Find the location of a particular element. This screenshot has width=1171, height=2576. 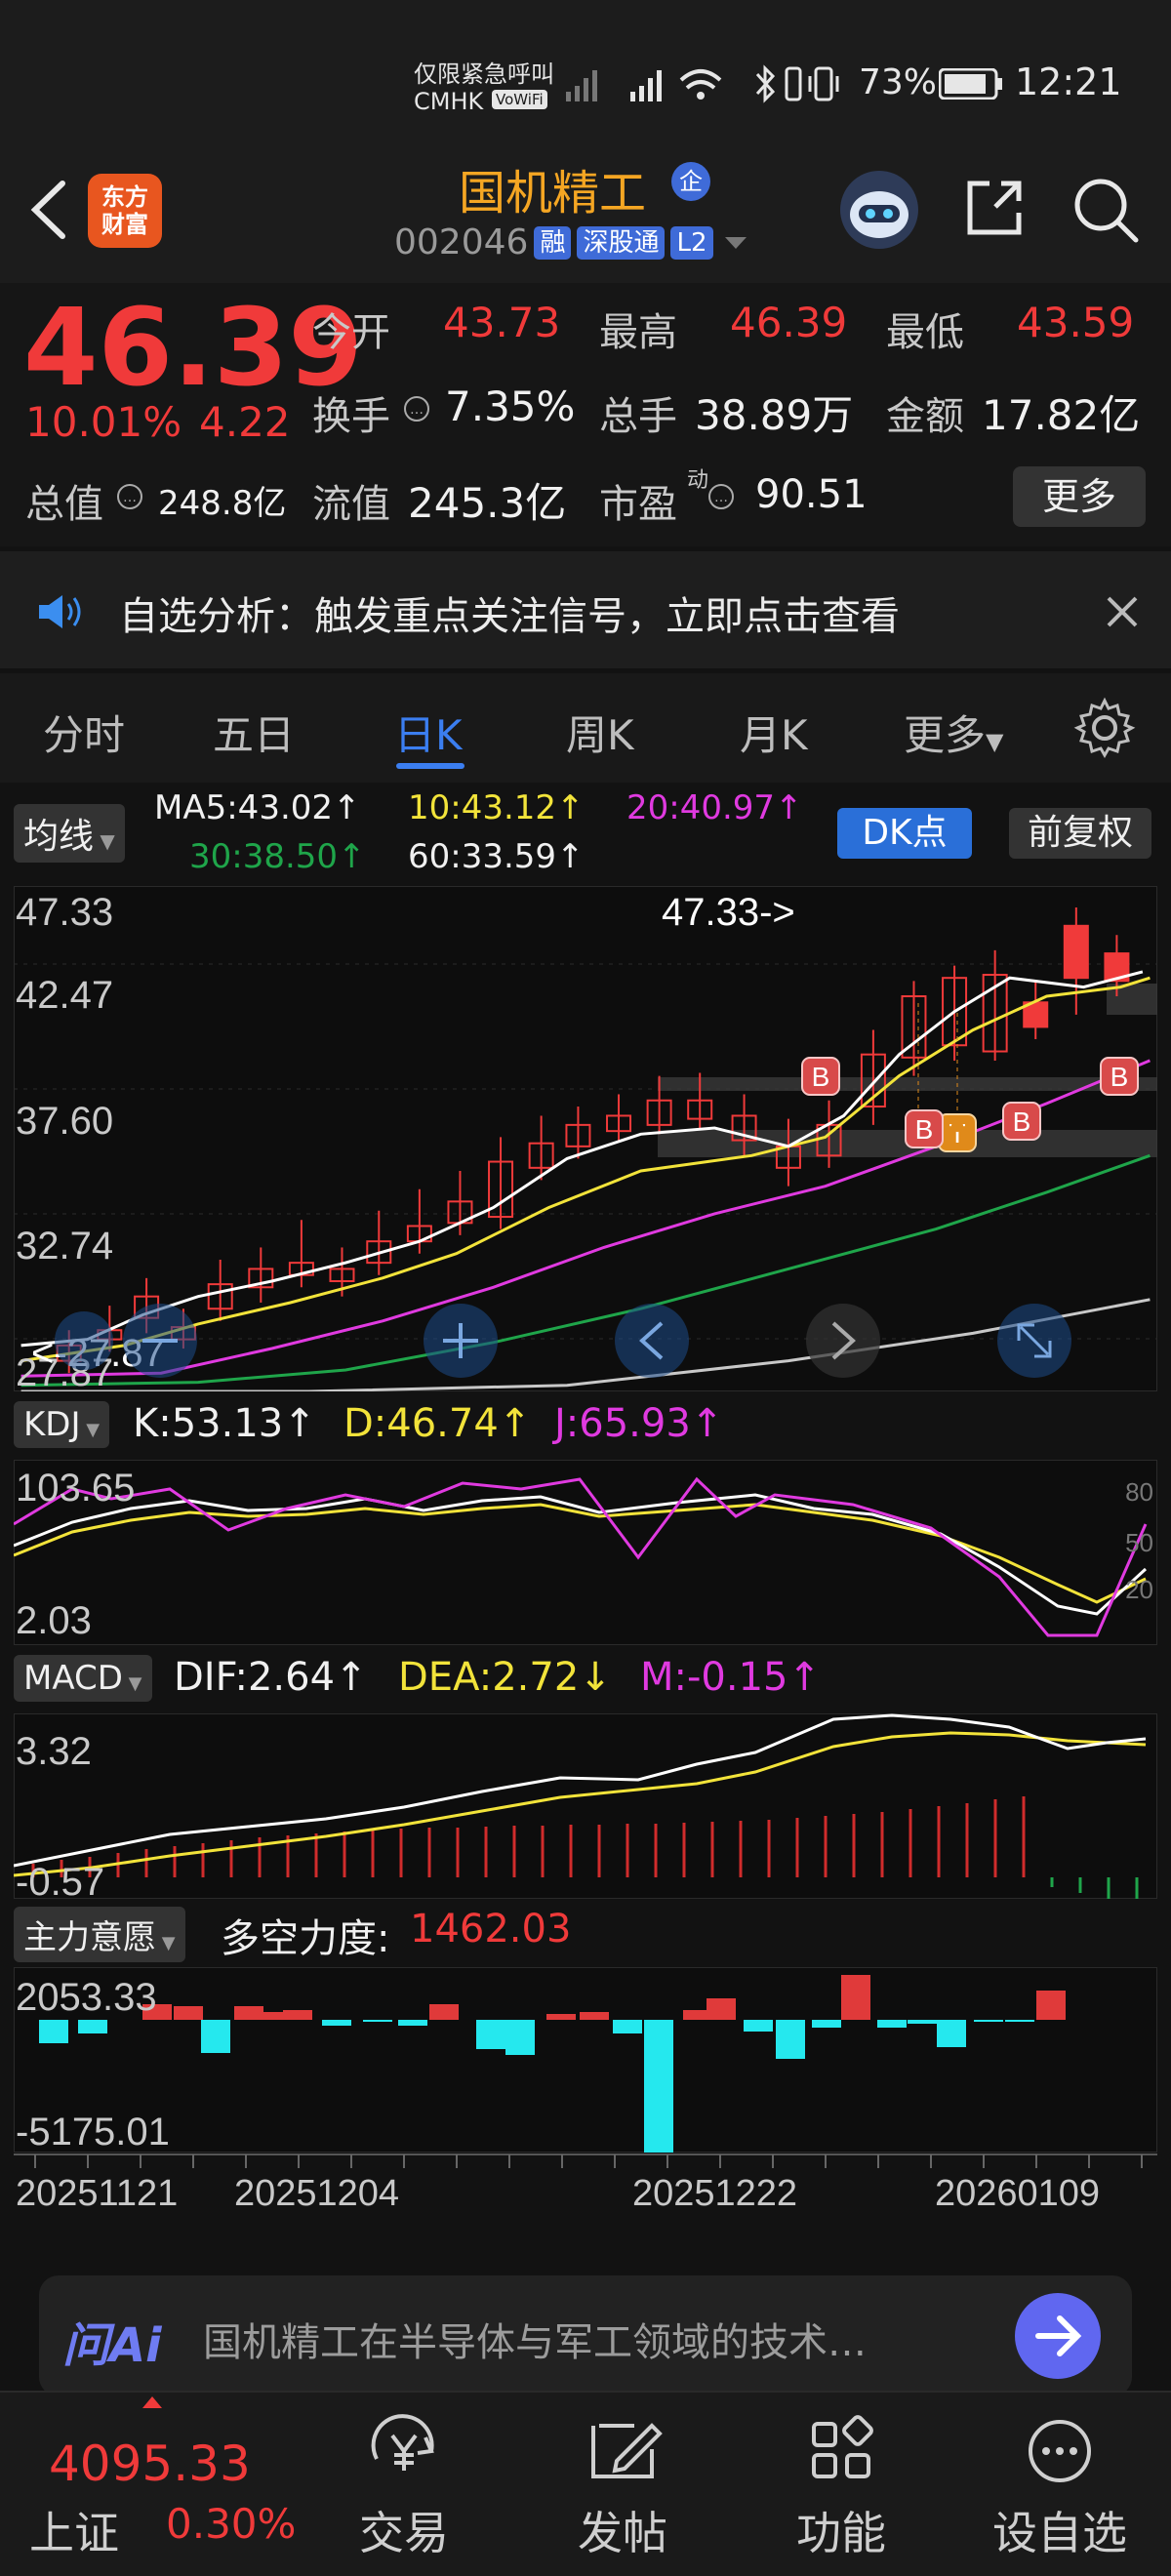

search-icon is located at coordinates (1105, 210).